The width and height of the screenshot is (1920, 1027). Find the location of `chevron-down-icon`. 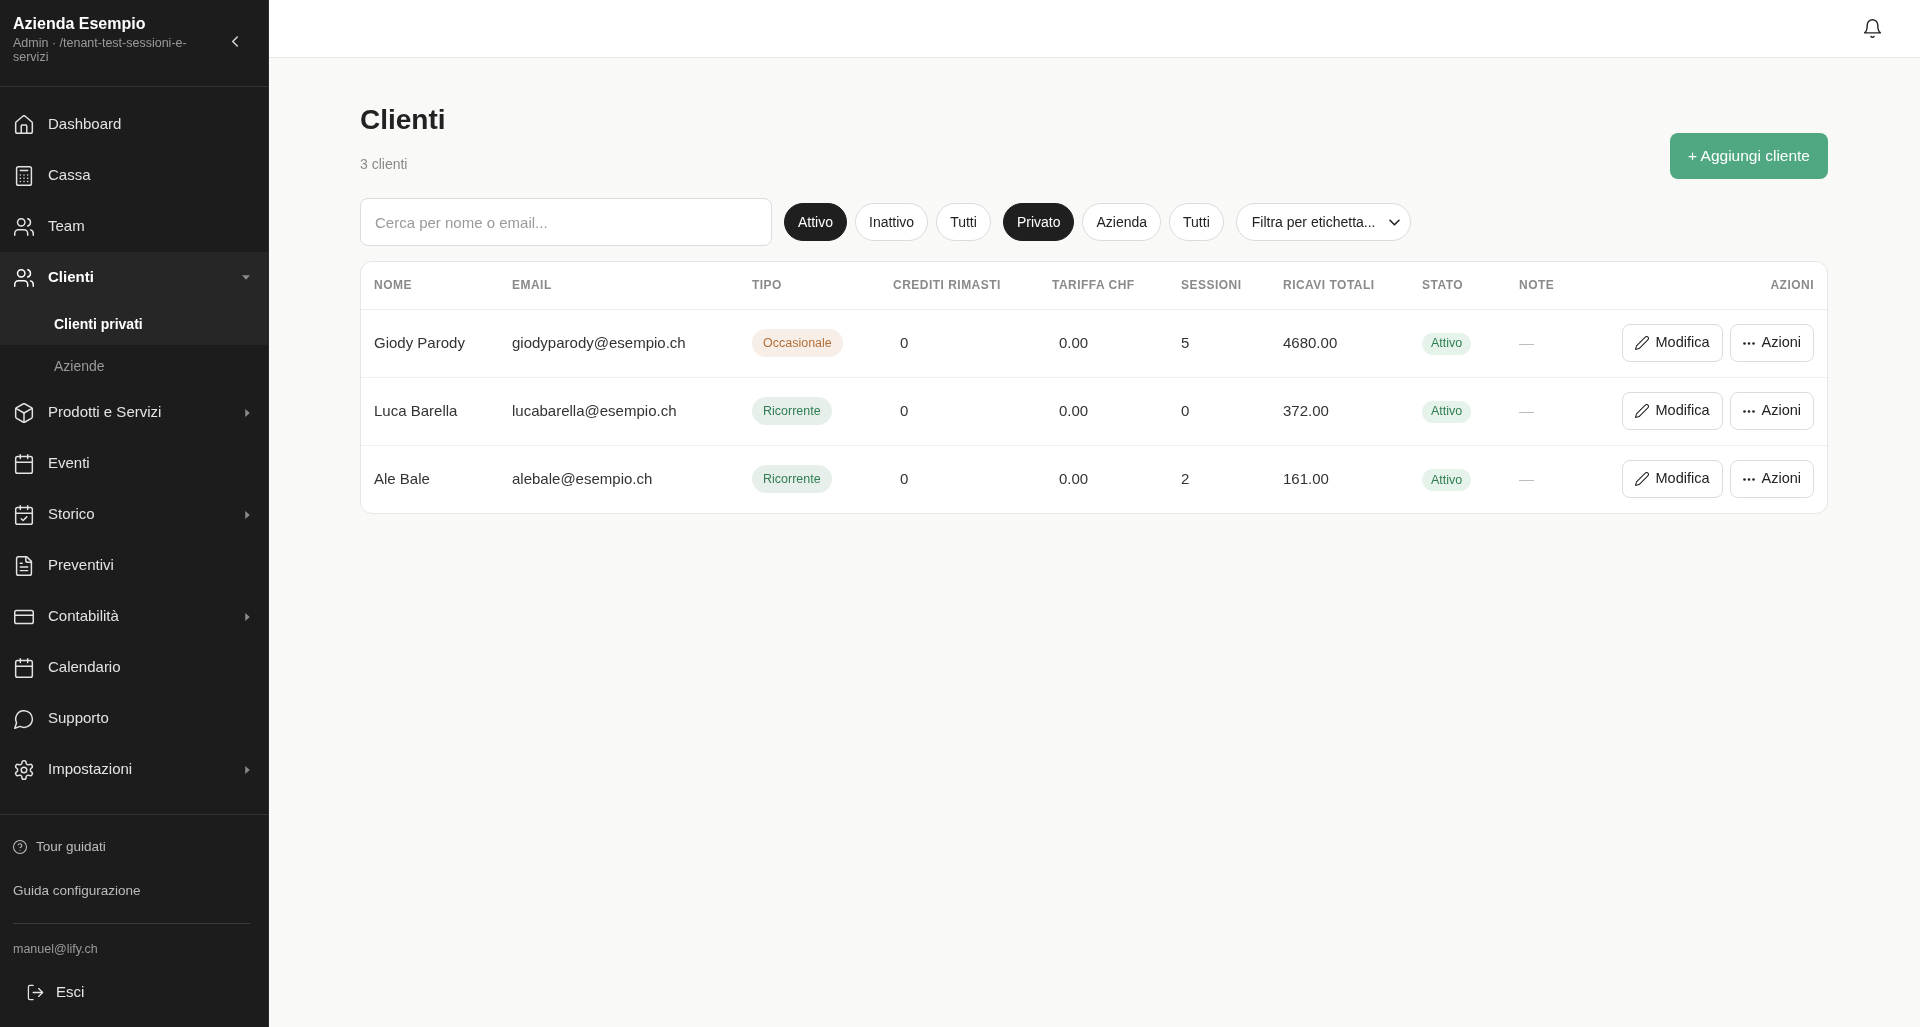

chevron-down-icon is located at coordinates (1395, 222).